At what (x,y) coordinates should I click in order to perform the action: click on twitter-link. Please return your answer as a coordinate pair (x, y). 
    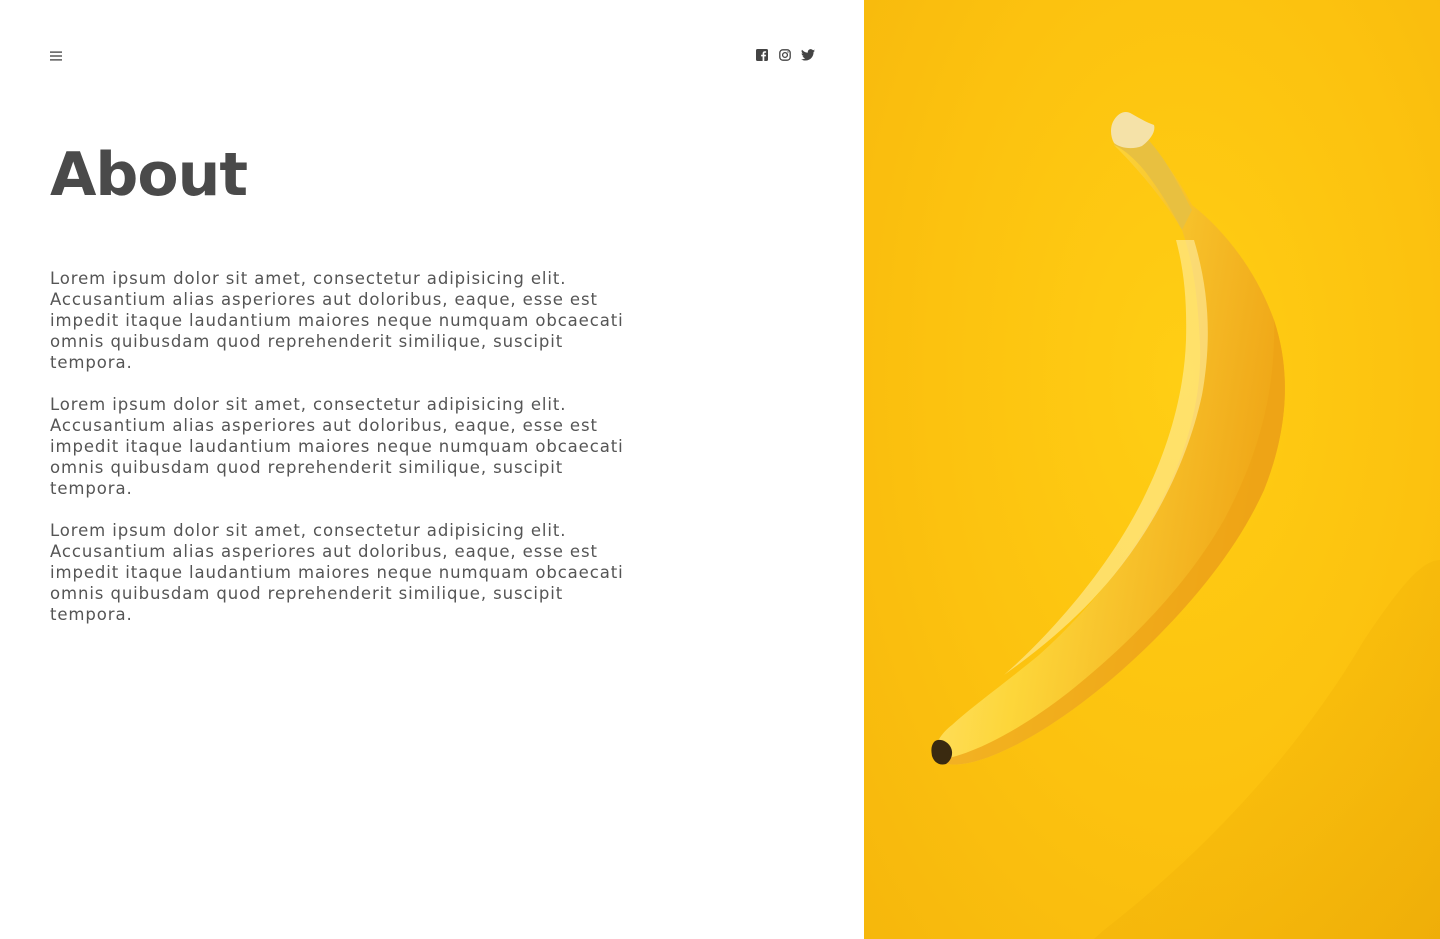
    Looking at the image, I should click on (808, 55).